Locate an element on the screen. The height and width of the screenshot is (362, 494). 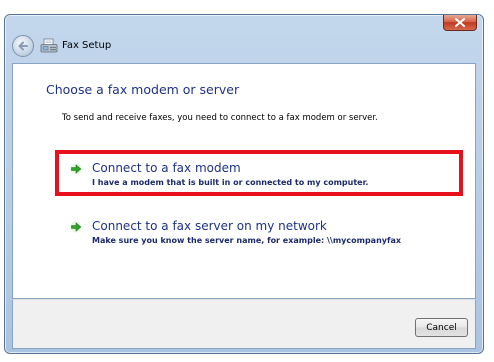
back-button is located at coordinates (23, 46).